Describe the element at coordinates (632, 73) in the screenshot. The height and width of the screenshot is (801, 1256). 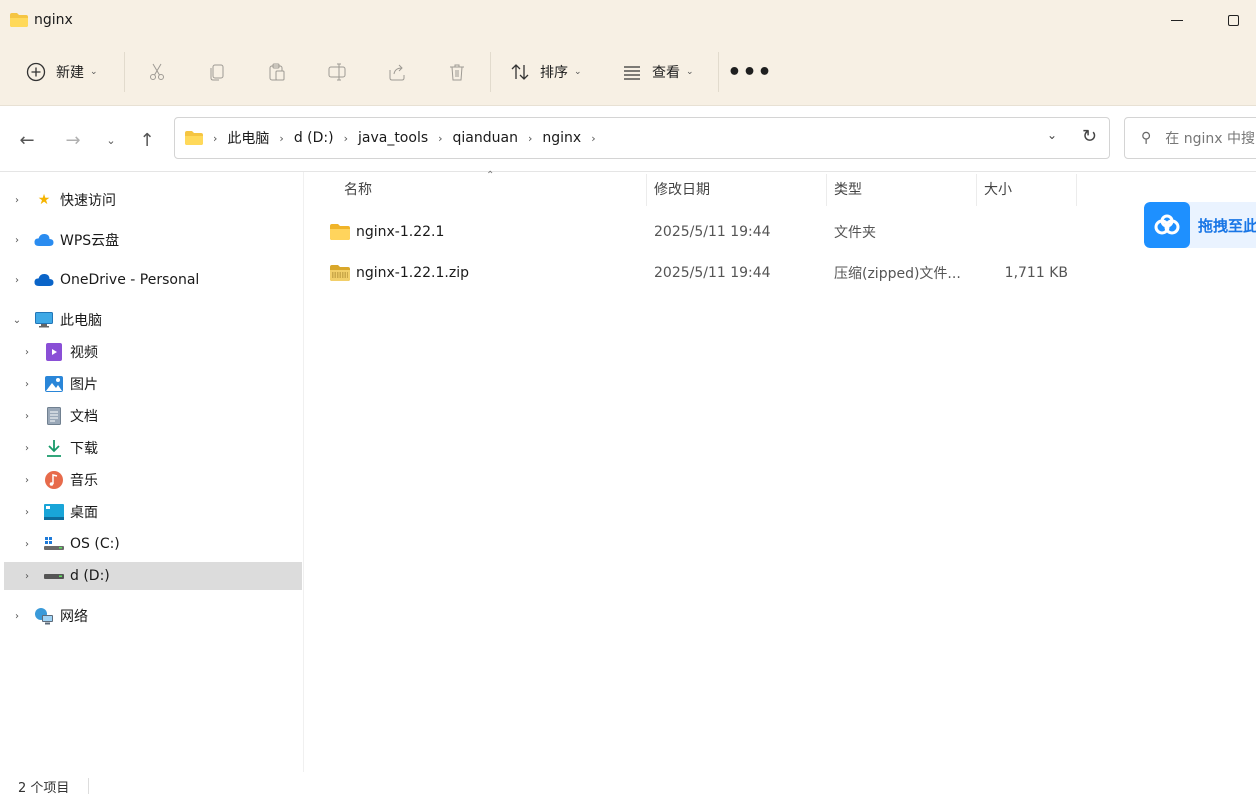
I see `view-icon` at that location.